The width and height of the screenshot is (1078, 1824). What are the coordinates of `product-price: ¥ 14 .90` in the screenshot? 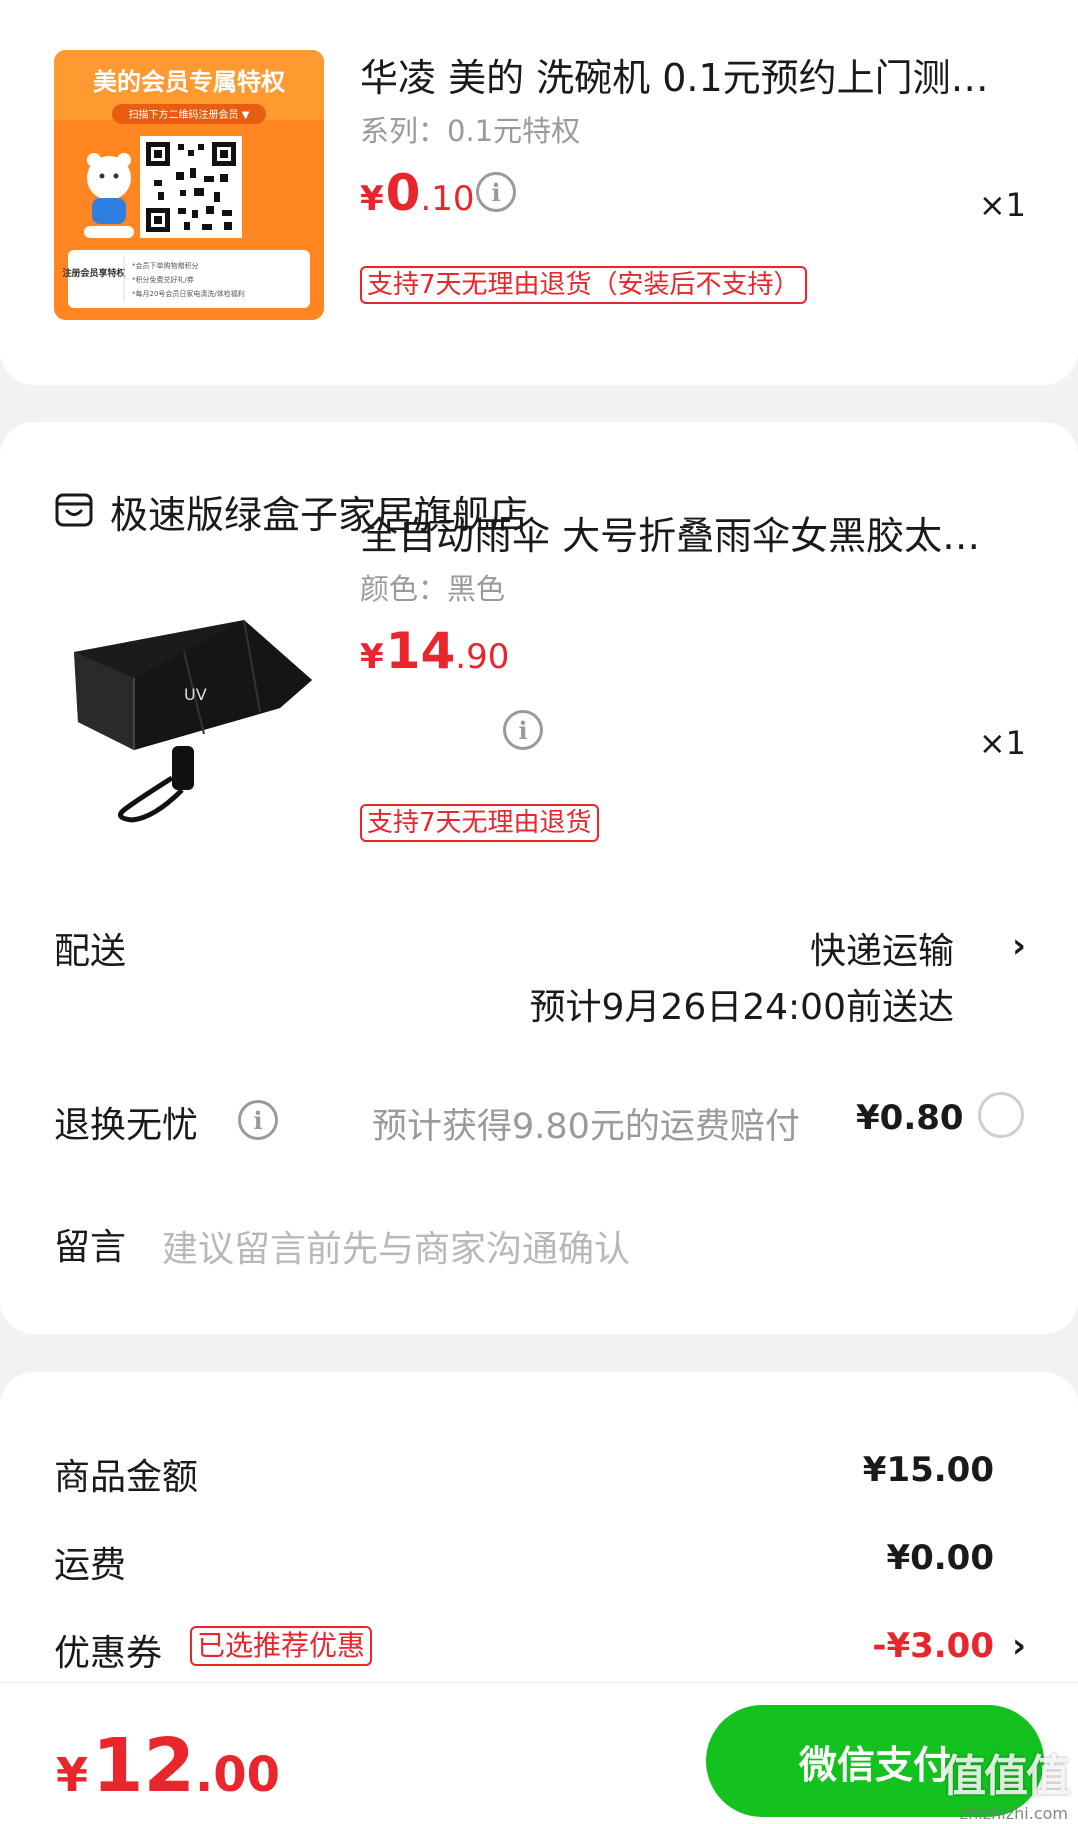 It's located at (434, 651).